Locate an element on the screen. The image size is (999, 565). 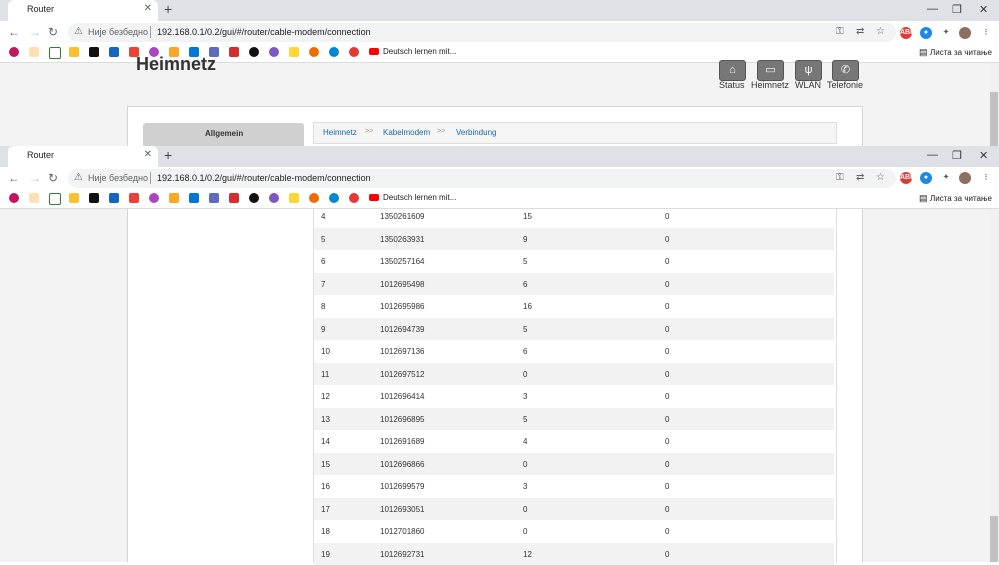
left-menu-label: Allgemein is located at coordinates (224, 133).